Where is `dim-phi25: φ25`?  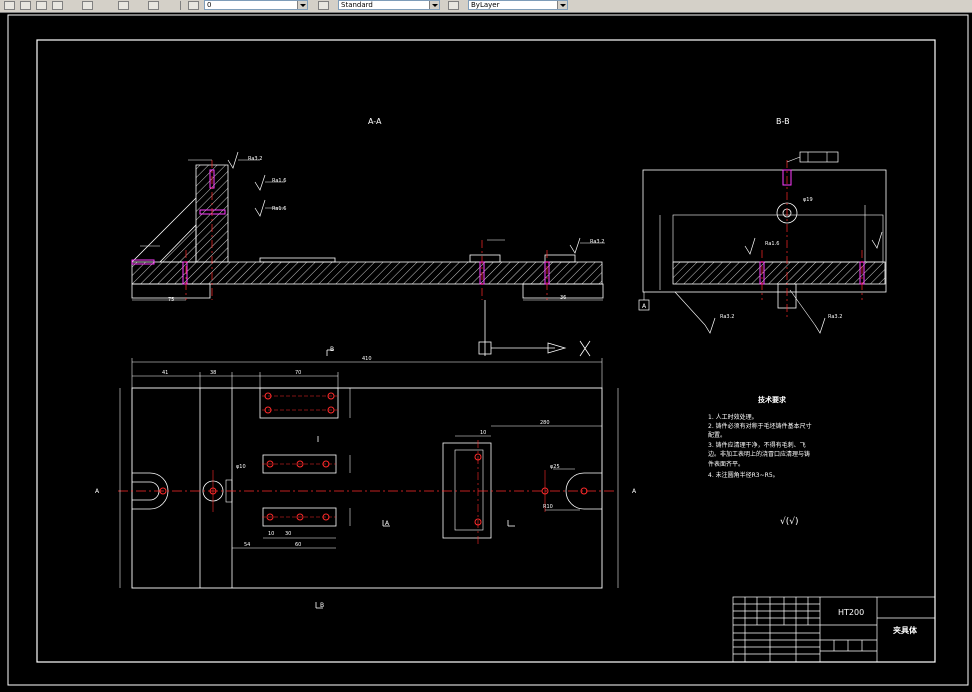
dim-phi25: φ25 is located at coordinates (555, 467).